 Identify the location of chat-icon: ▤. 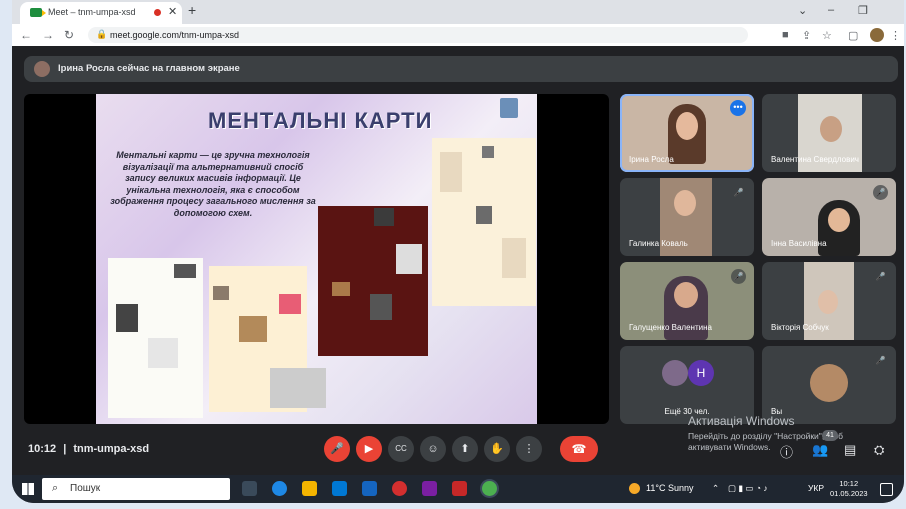
(850, 450).